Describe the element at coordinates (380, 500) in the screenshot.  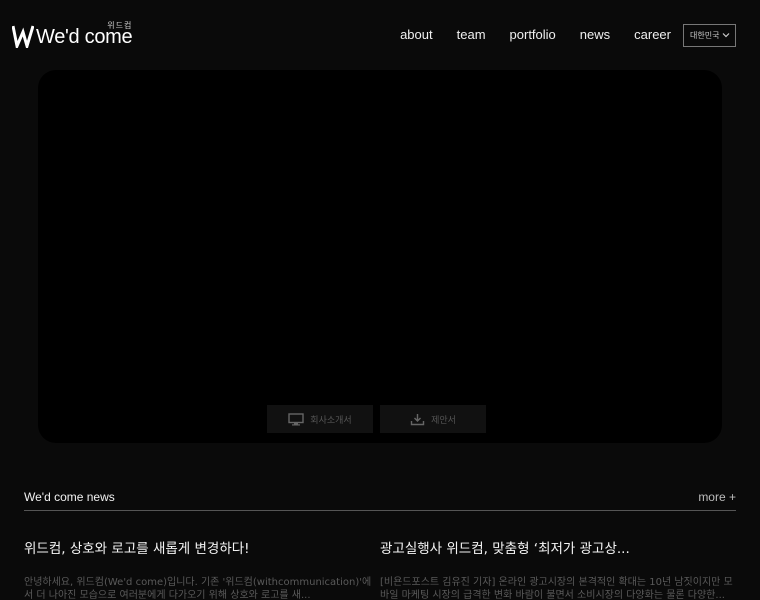
I see `news-section-header: We'd come news more +` at that location.